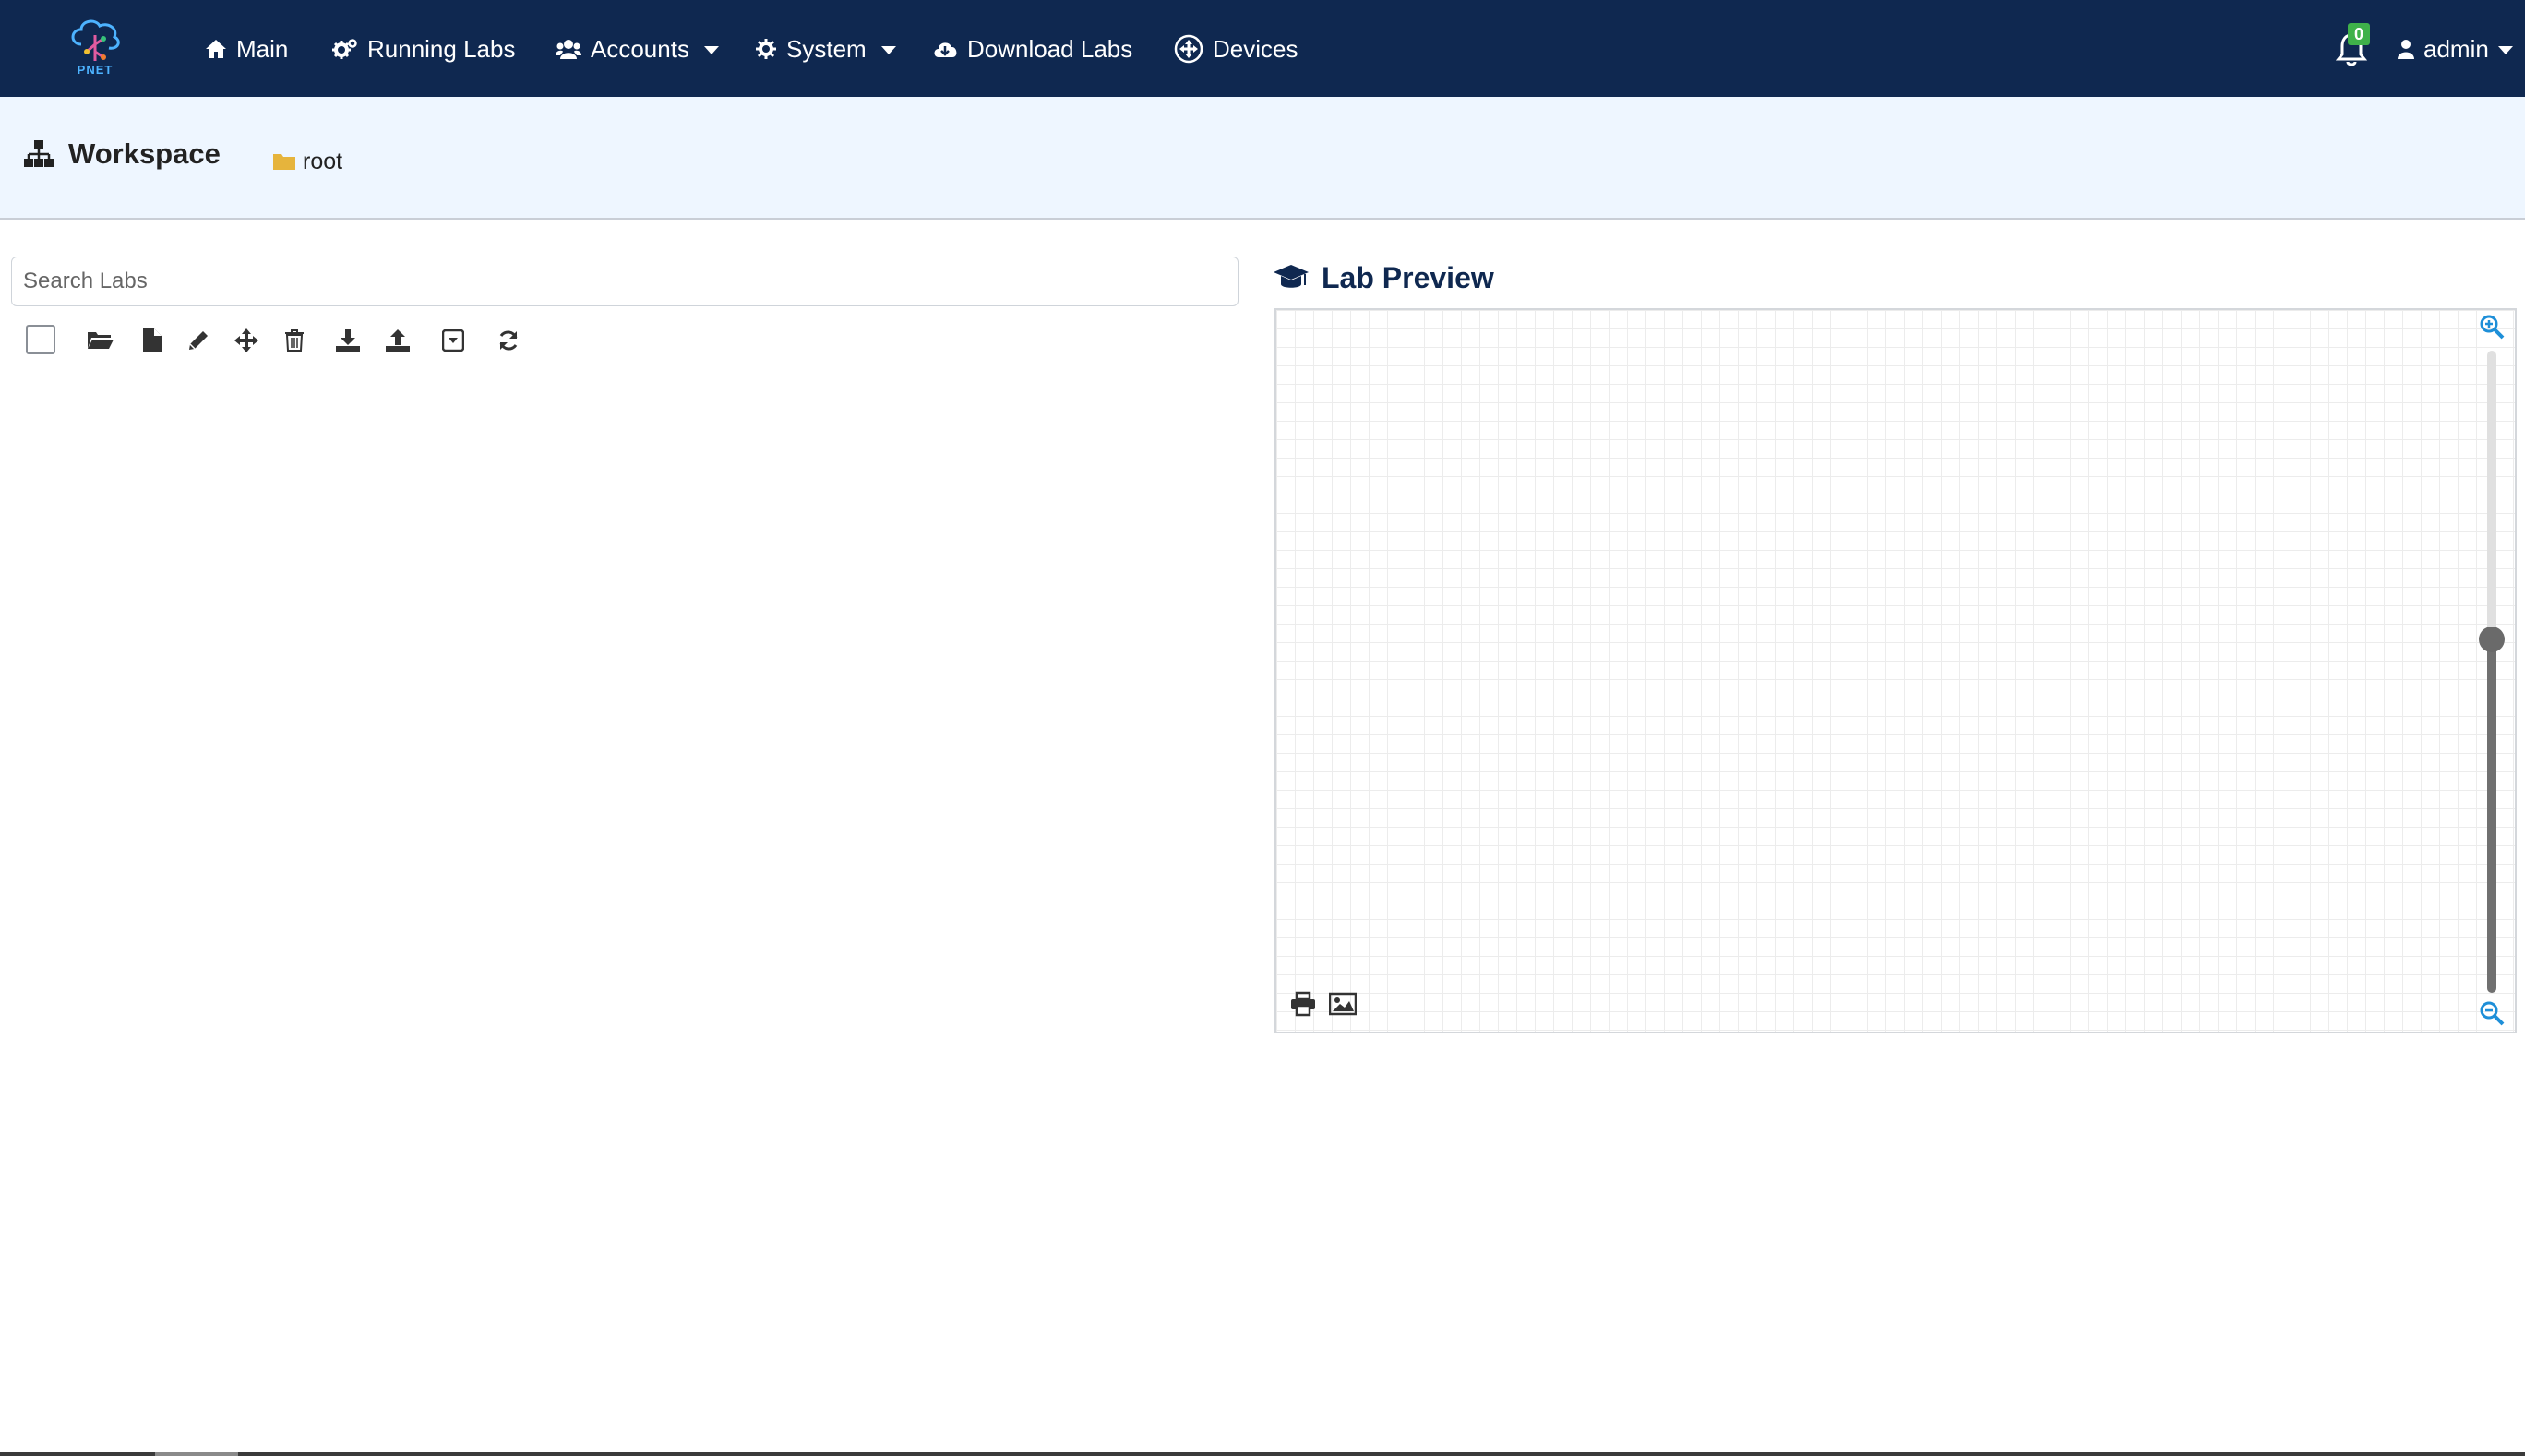 Image resolution: width=2525 pixels, height=1456 pixels. I want to click on bottom-divider, so click(1262, 1454).